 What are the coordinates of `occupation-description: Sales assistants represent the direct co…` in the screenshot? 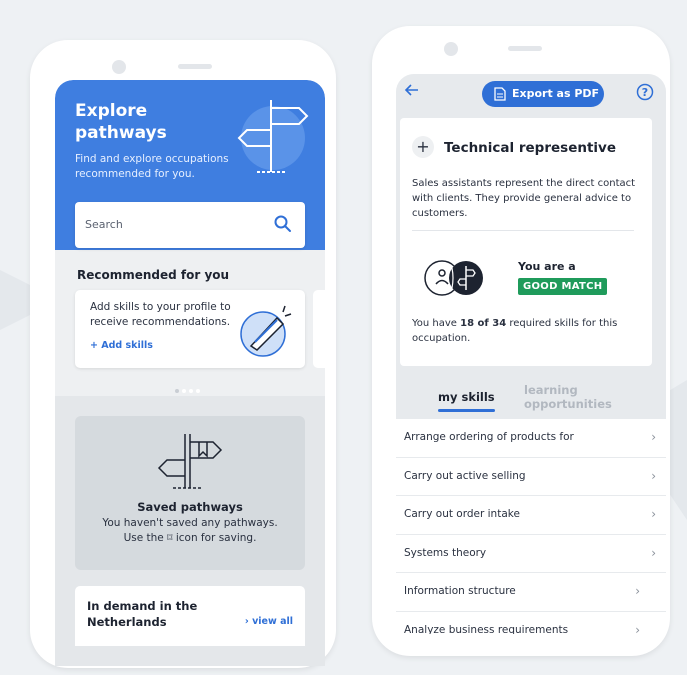 It's located at (524, 198).